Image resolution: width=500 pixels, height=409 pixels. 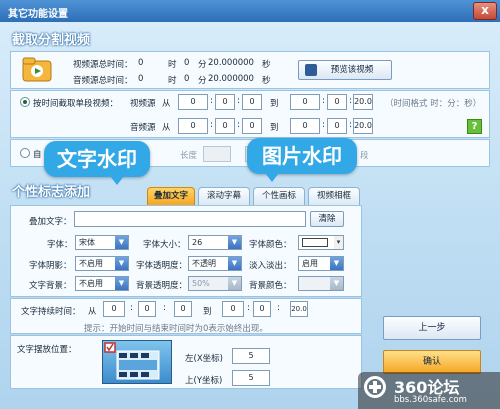 What do you see at coordinates (87, 242) in the screenshot?
I see `font-select-value: 宋体` at bounding box center [87, 242].